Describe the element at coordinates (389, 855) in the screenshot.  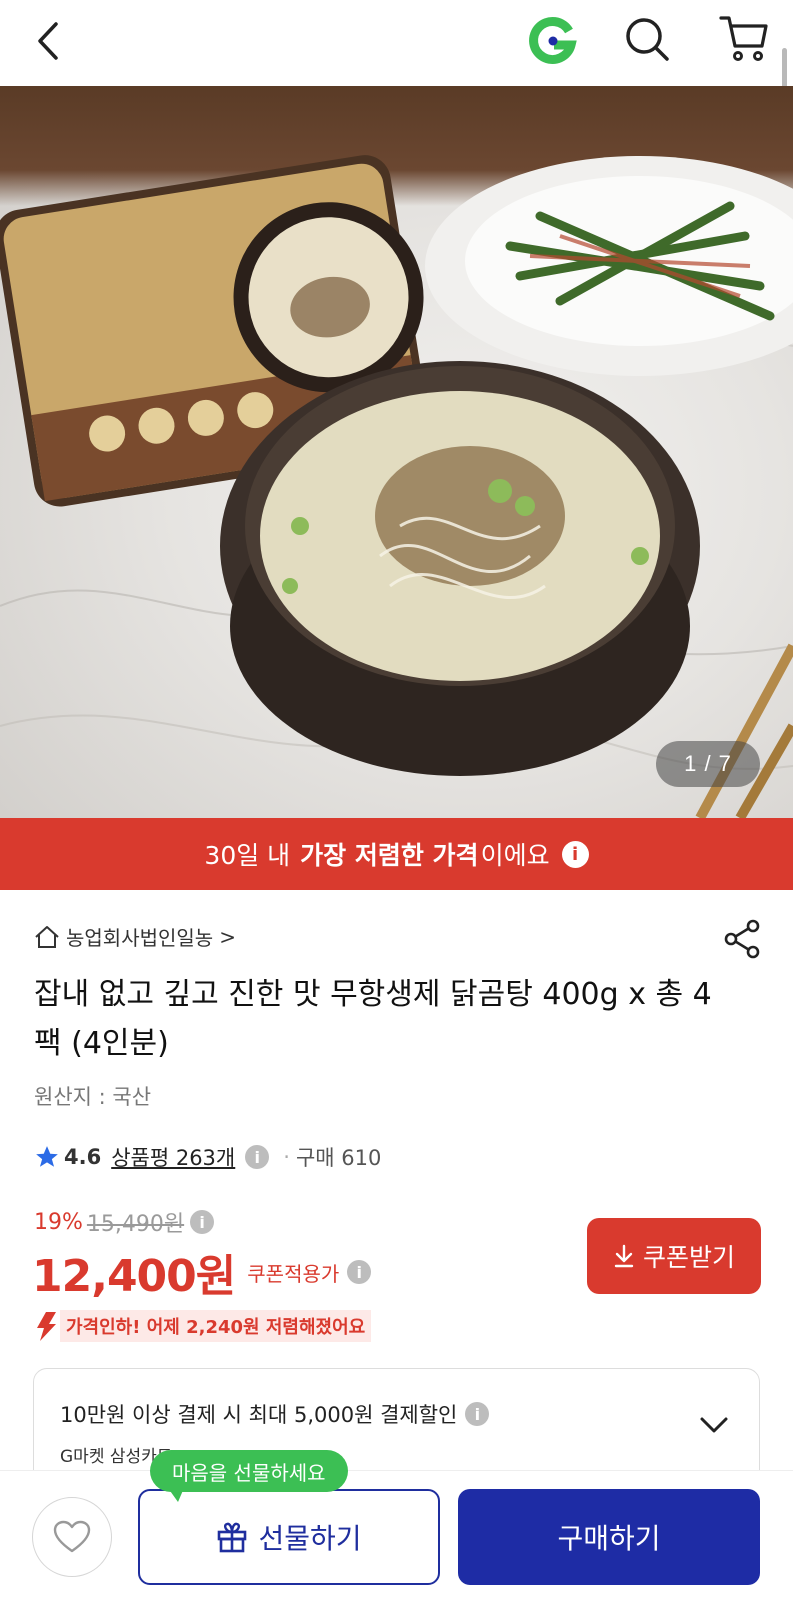
I see `banner-highlight: 가장 저렴한 가격` at that location.